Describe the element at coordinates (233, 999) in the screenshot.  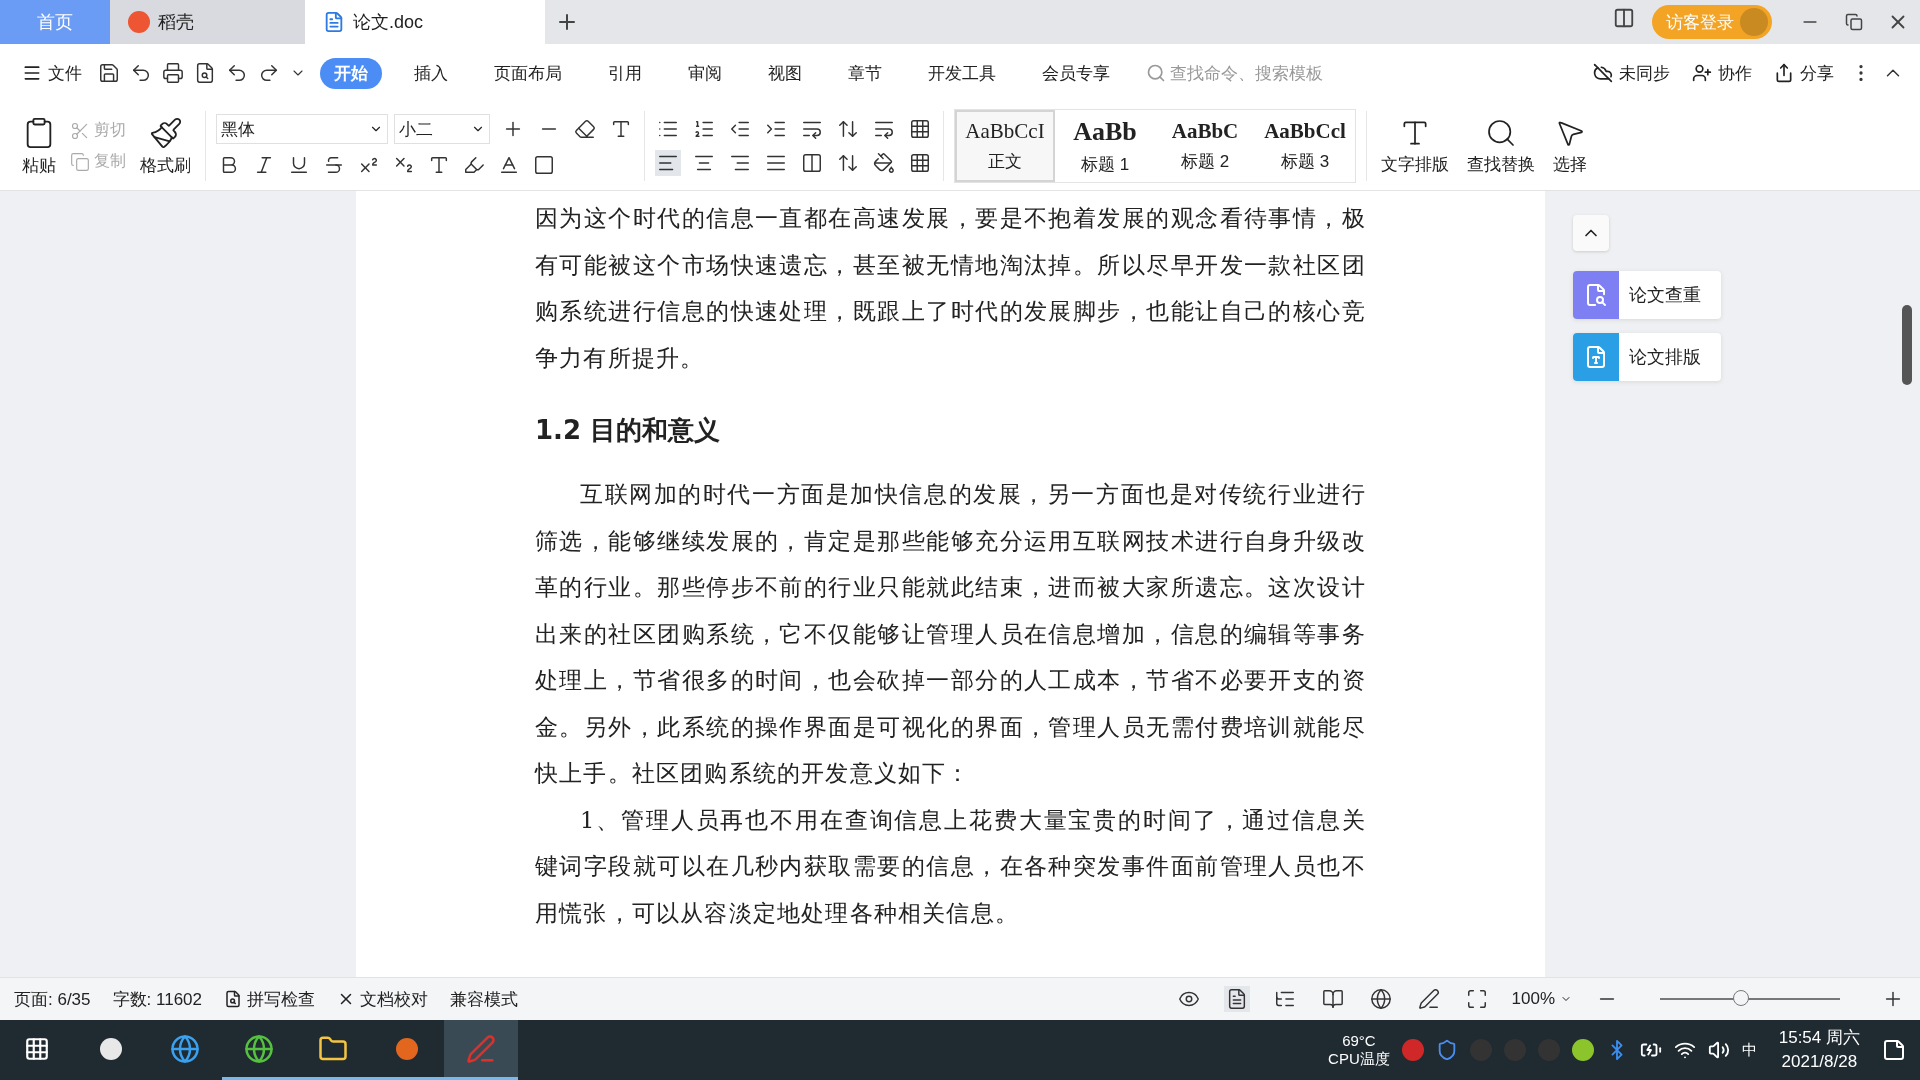
I see `spell-icon` at that location.